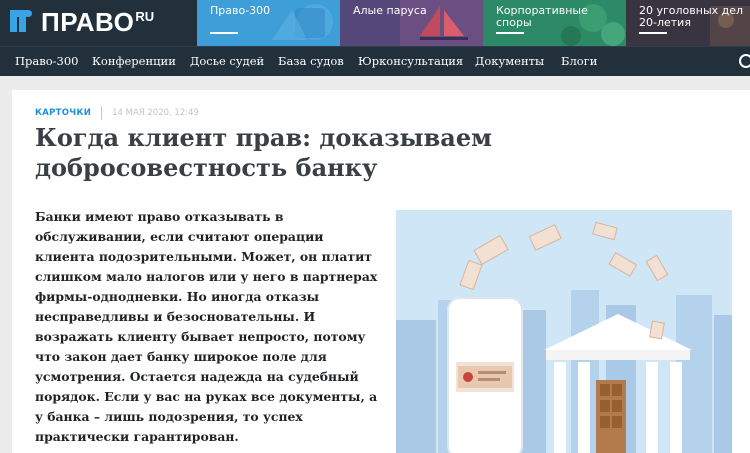 This screenshot has width=750, height=453. Describe the element at coordinates (542, 16) in the screenshot. I see `promo-label: Корпоративные споры` at that location.